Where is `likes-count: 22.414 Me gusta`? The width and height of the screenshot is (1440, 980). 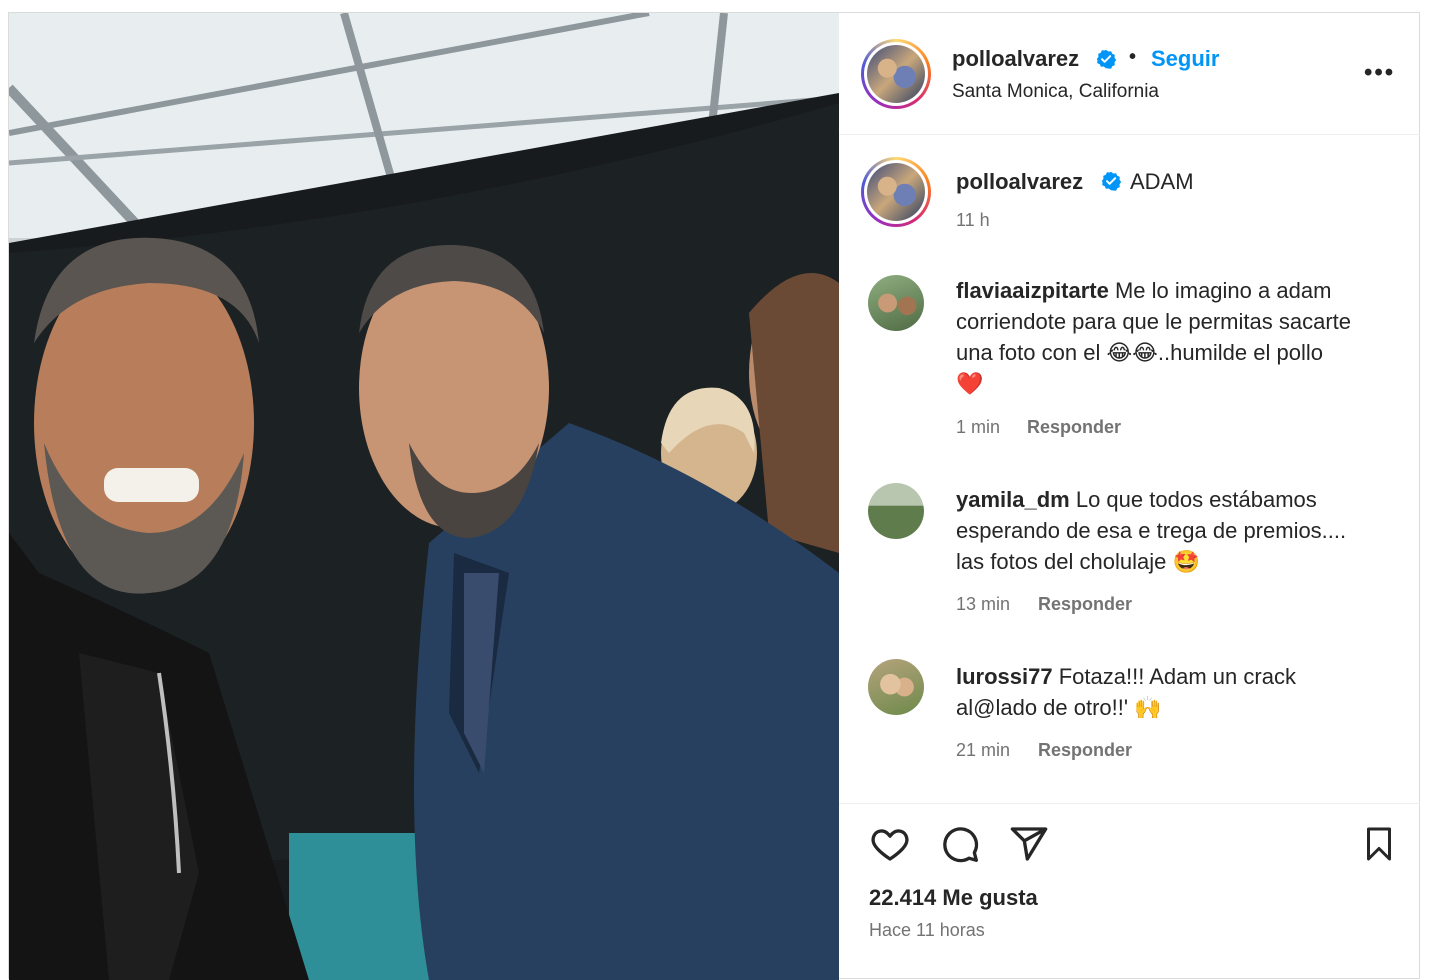
likes-count: 22.414 Me gusta is located at coordinates (953, 898).